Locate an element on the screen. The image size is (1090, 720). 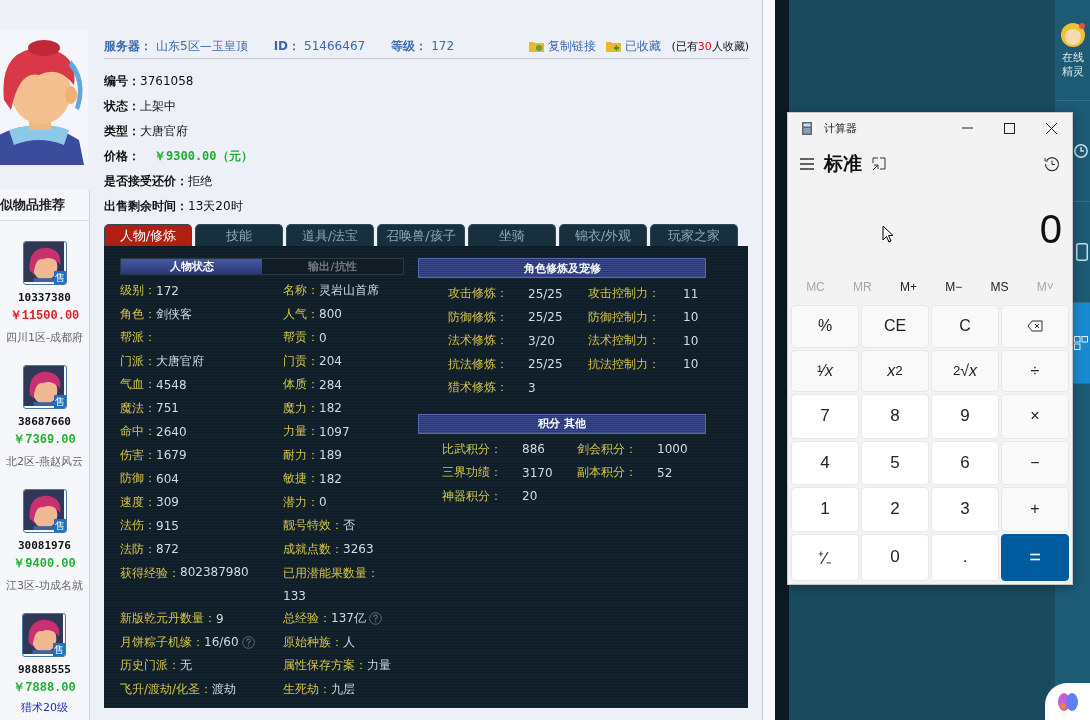
menu-icon is located at coordinates (807, 164).